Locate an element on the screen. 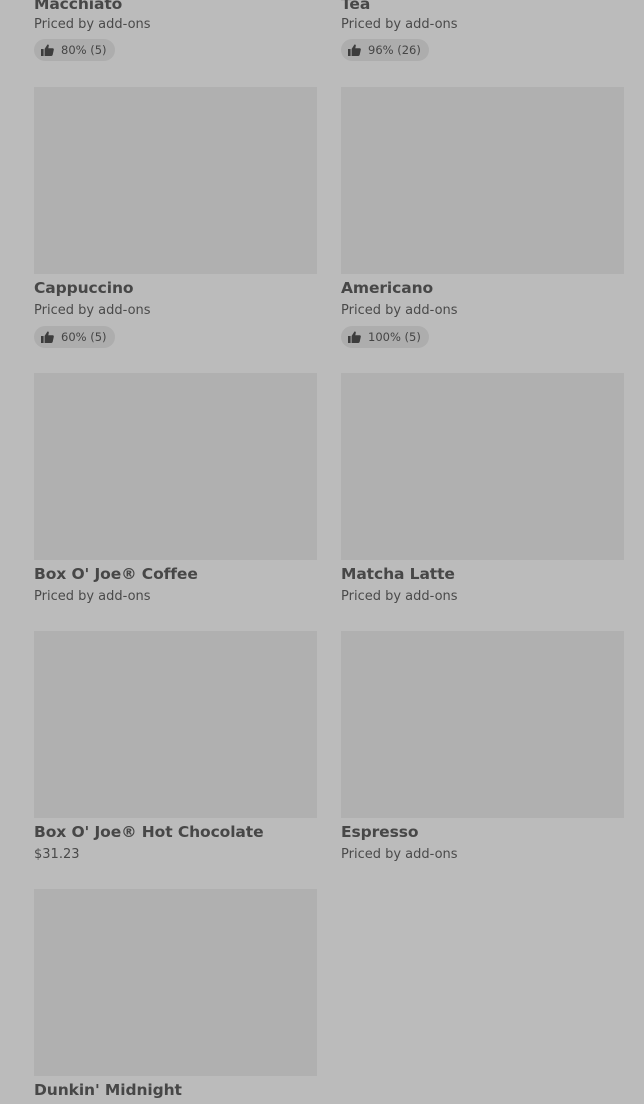  item-name: Cappuccino is located at coordinates (84, 288).